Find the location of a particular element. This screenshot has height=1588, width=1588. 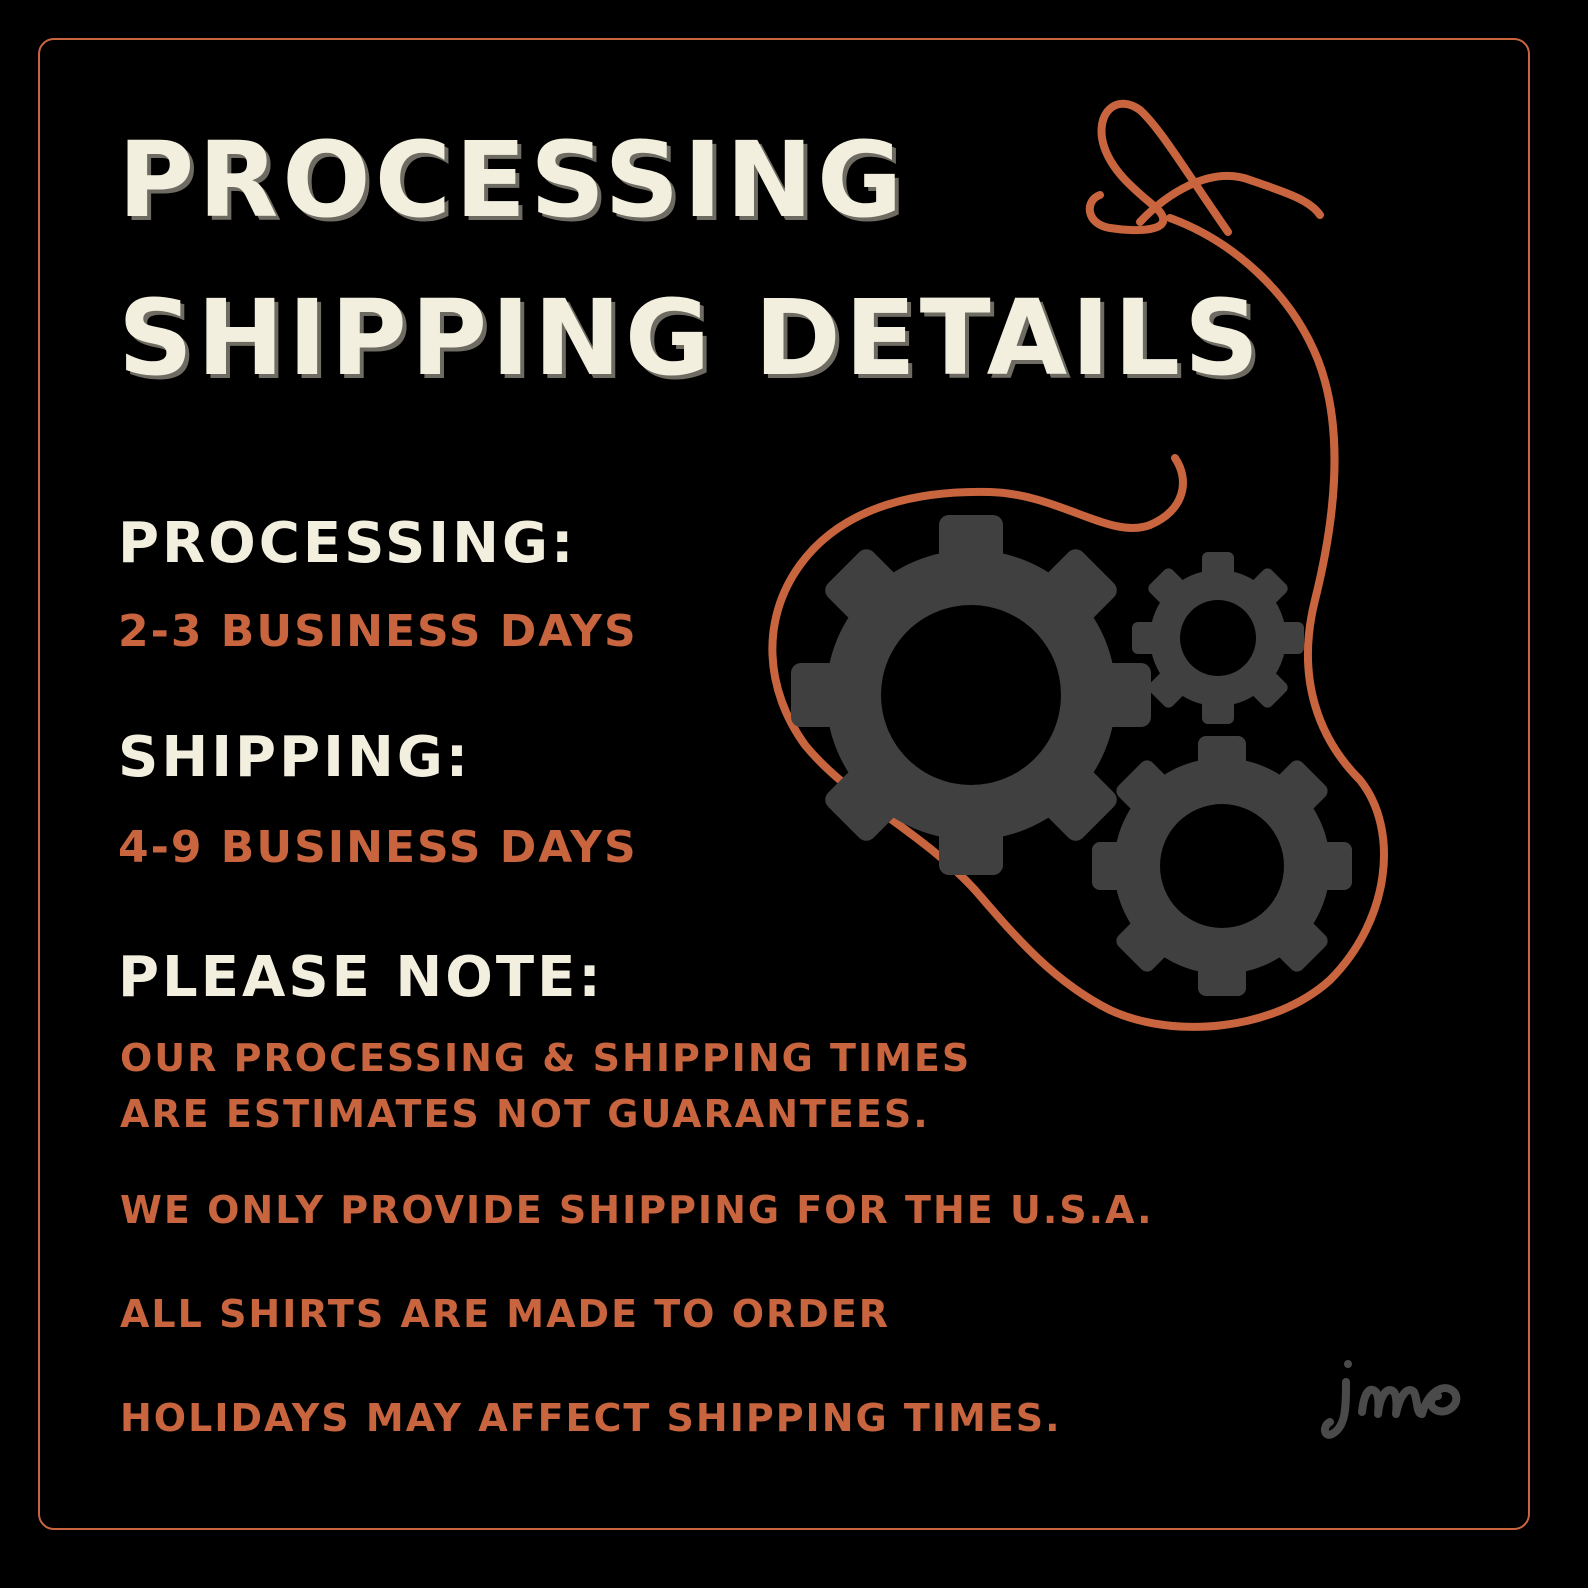

title-line-2: SHIPPING DETAILS is located at coordinates (690, 338).